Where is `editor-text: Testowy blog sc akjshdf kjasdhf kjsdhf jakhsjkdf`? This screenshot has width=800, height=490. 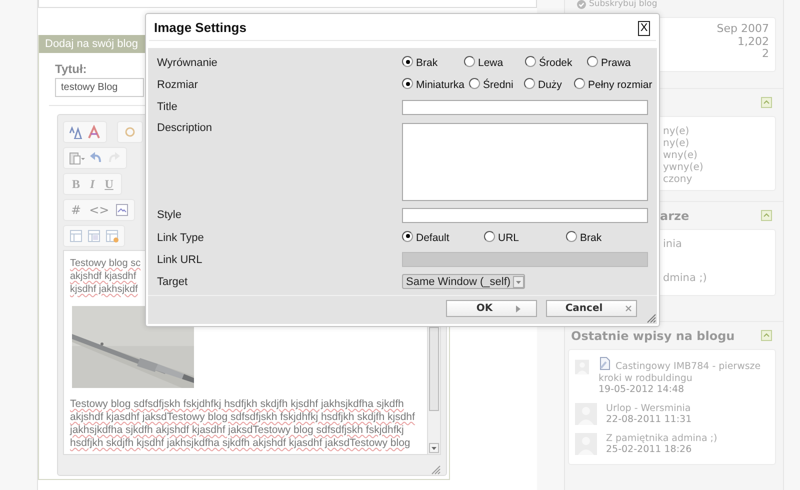
editor-text: Testowy blog sc akjshdf kjasdhf kjsdhf jakhsjkdf is located at coordinates (105, 276).